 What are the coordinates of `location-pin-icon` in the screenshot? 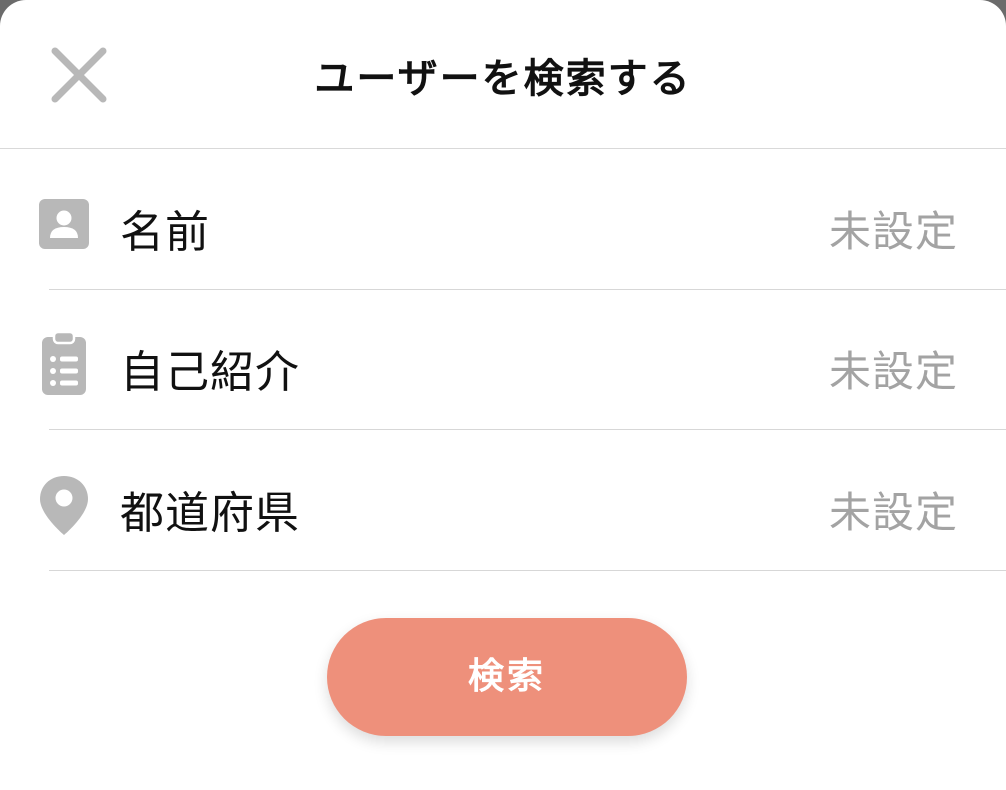 It's located at (64, 505).